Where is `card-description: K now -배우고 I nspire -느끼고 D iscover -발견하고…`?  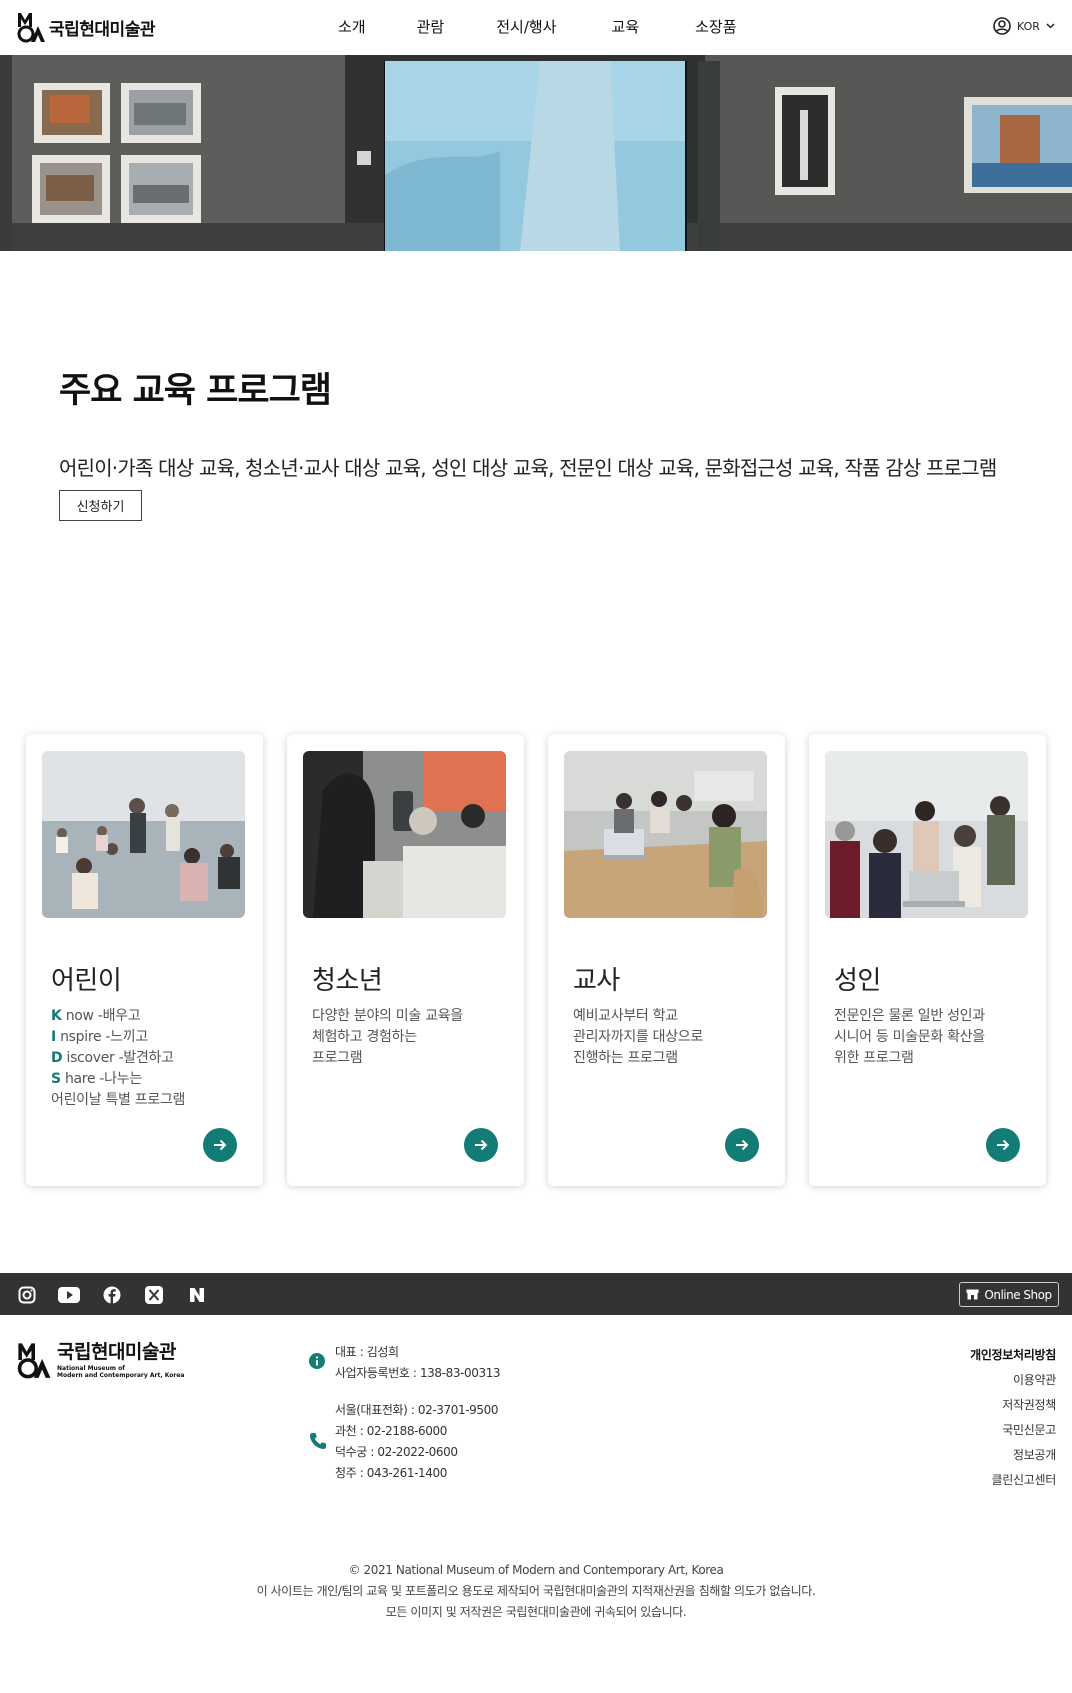
card-description: K now -배우고 I nspire -느끼고 D iscover -발견하고… is located at coordinates (118, 1058).